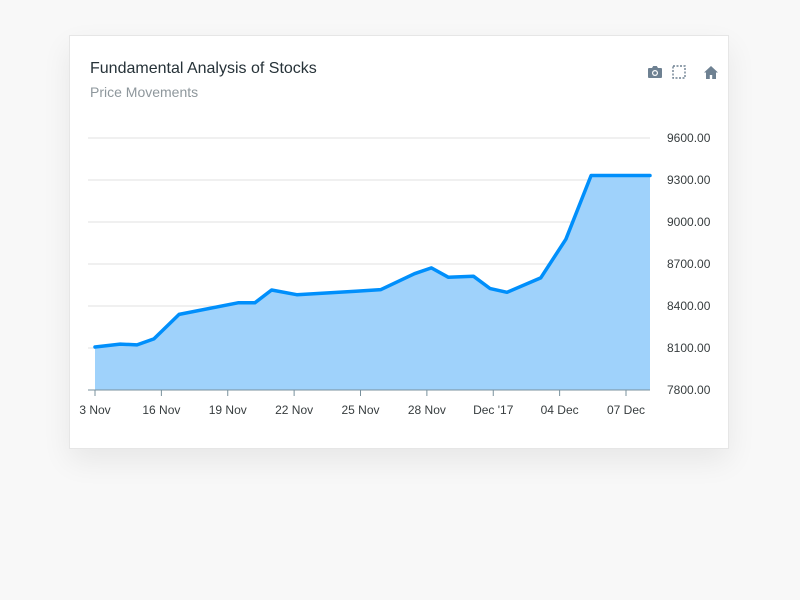 The height and width of the screenshot is (600, 800). Describe the element at coordinates (689, 390) in the screenshot. I see `y-tick-label: 7800.00` at that location.